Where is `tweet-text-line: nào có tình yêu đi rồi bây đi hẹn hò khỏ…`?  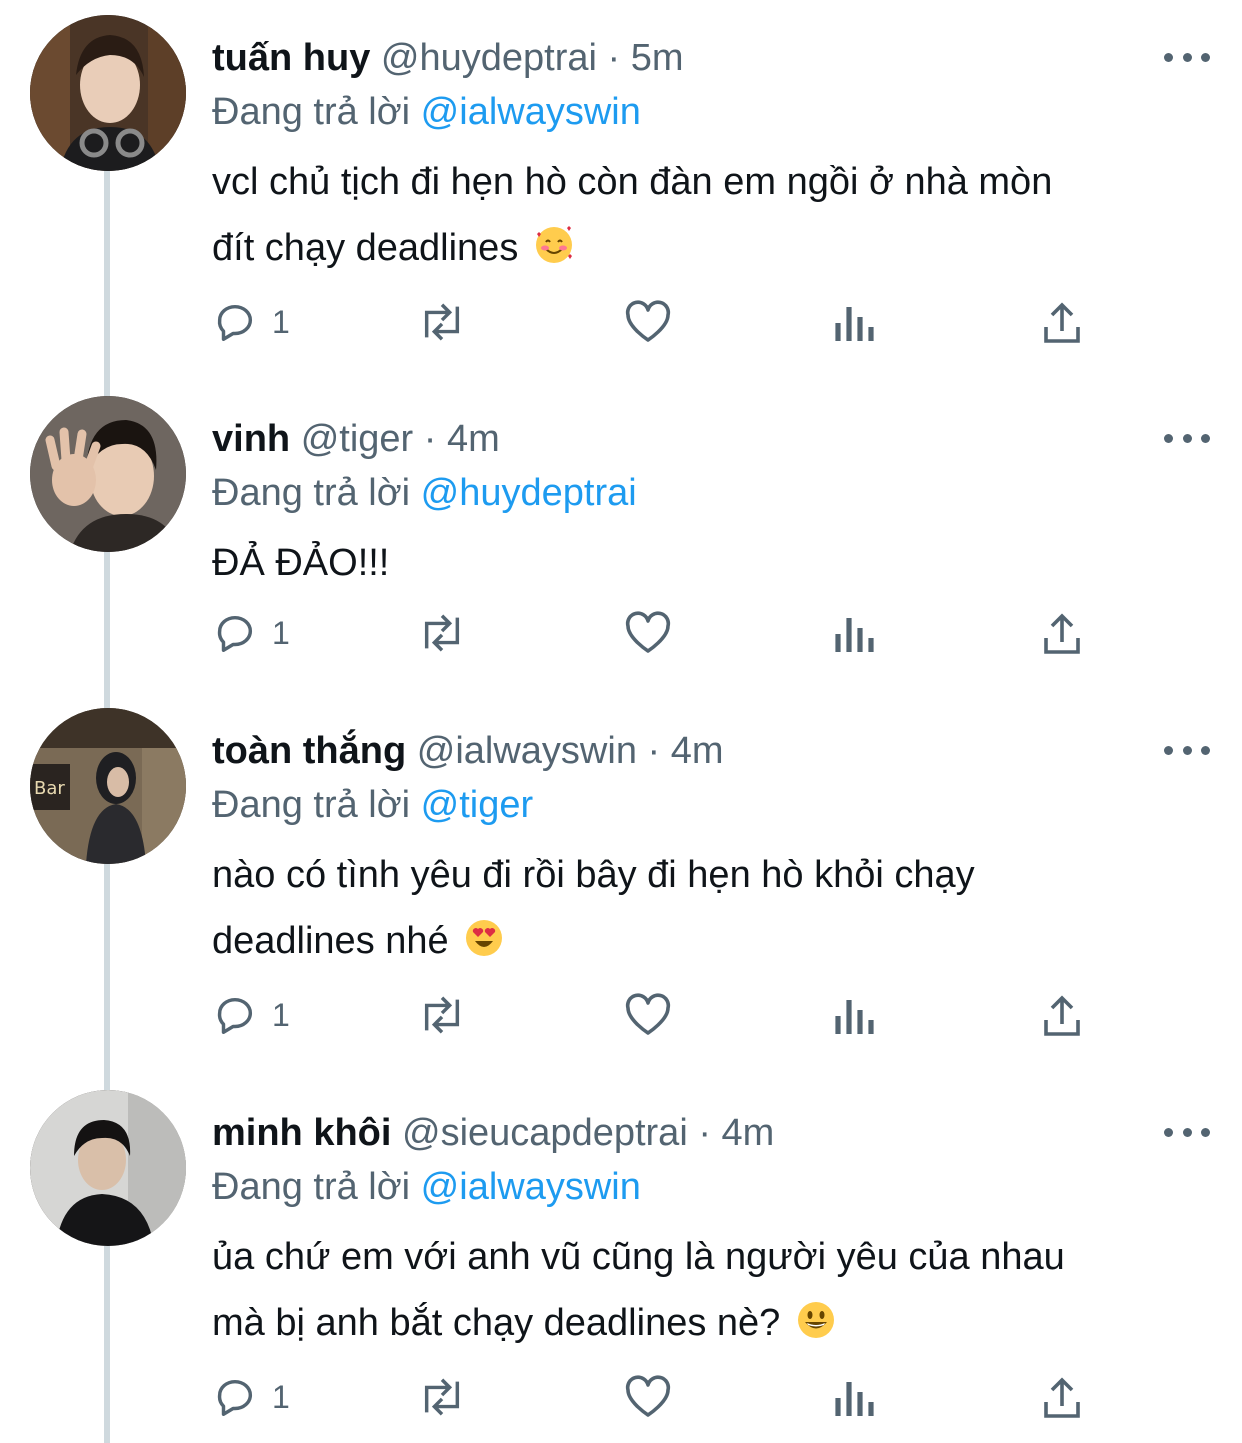 tweet-text-line: nào có tình yêu đi rồi bây đi hẹn hò khỏ… is located at coordinates (593, 875).